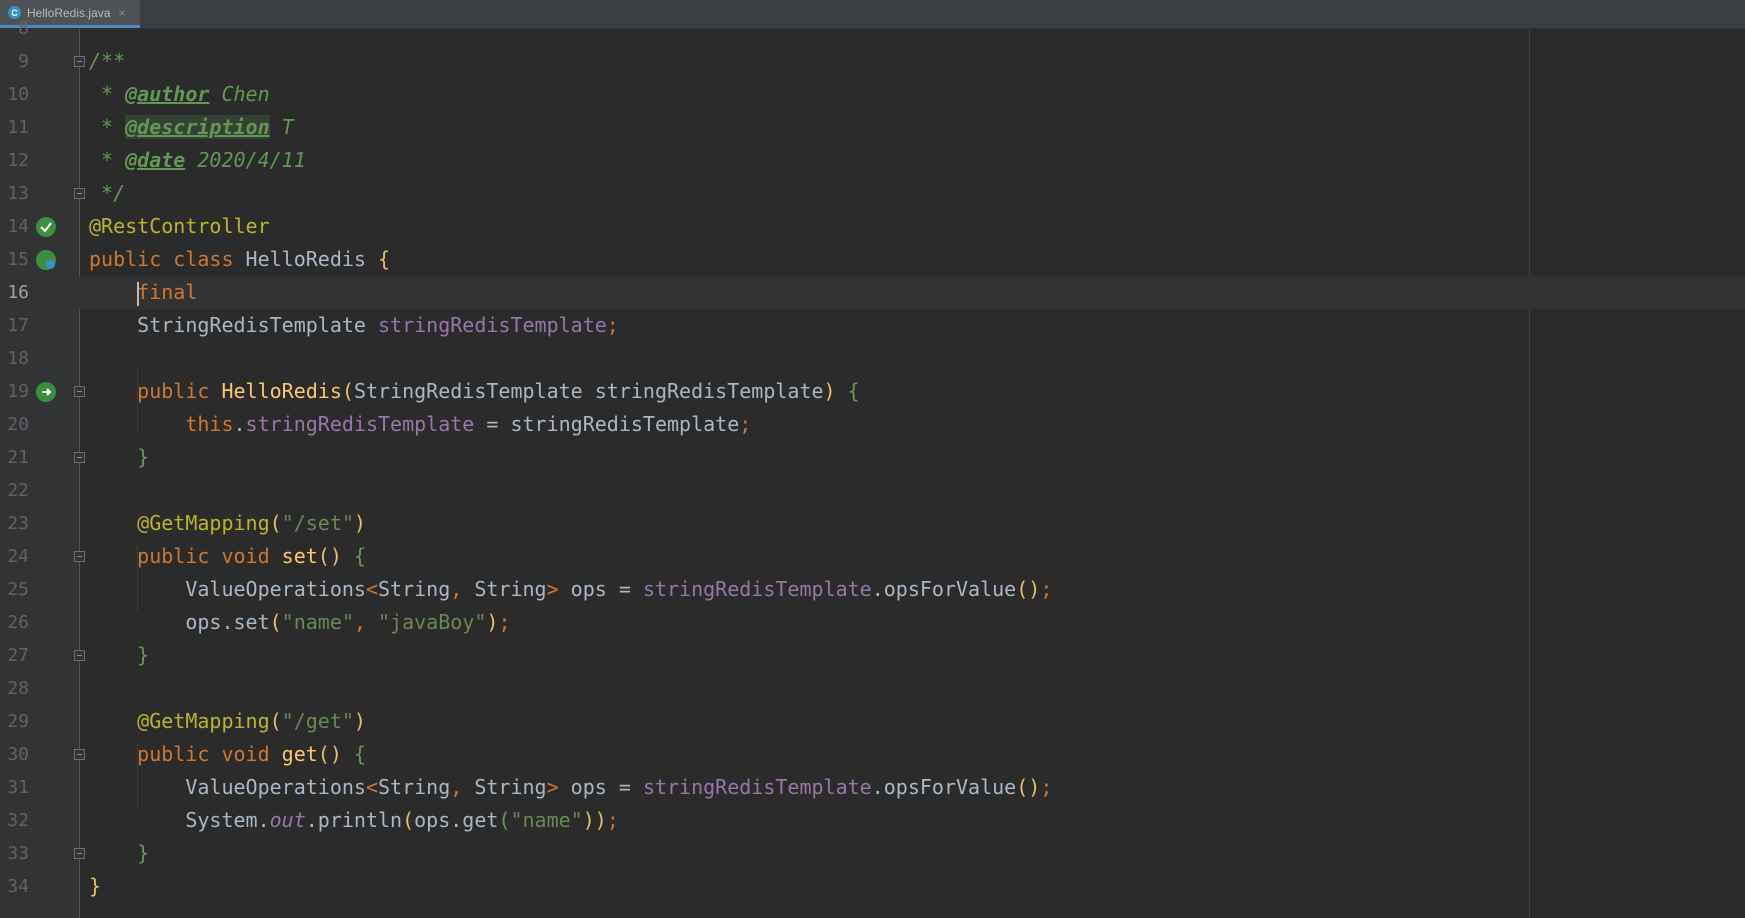 Image resolution: width=1745 pixels, height=918 pixels. What do you see at coordinates (371, 589) in the screenshot?
I see `angle-bracket: <` at bounding box center [371, 589].